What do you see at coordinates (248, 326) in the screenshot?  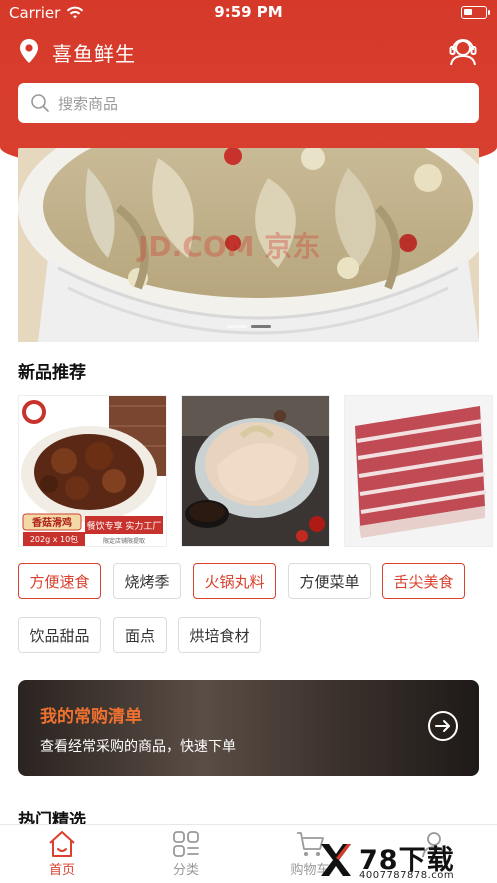 I see `banner-pagination` at bounding box center [248, 326].